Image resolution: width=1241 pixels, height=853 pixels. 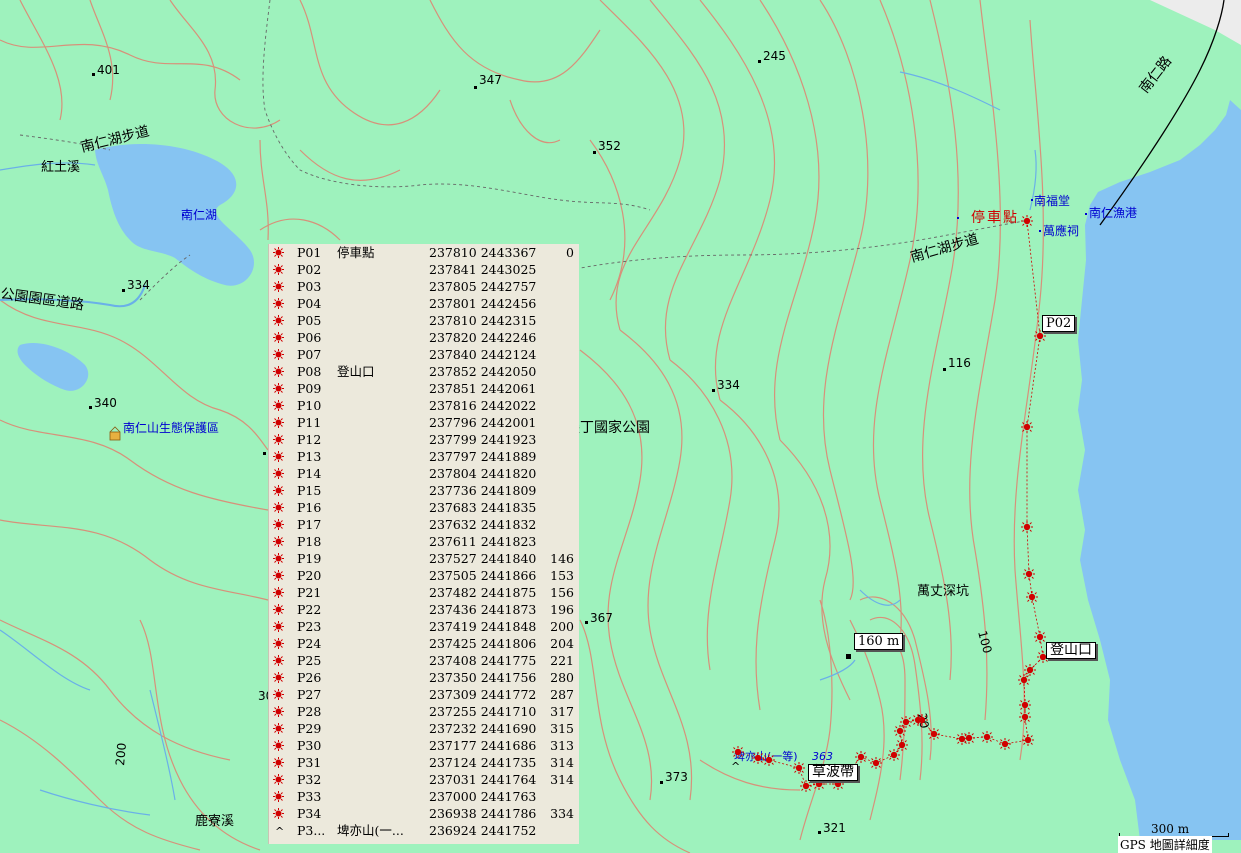 I want to click on waypoint-coord: 237804 2441820, so click(x=483, y=473).